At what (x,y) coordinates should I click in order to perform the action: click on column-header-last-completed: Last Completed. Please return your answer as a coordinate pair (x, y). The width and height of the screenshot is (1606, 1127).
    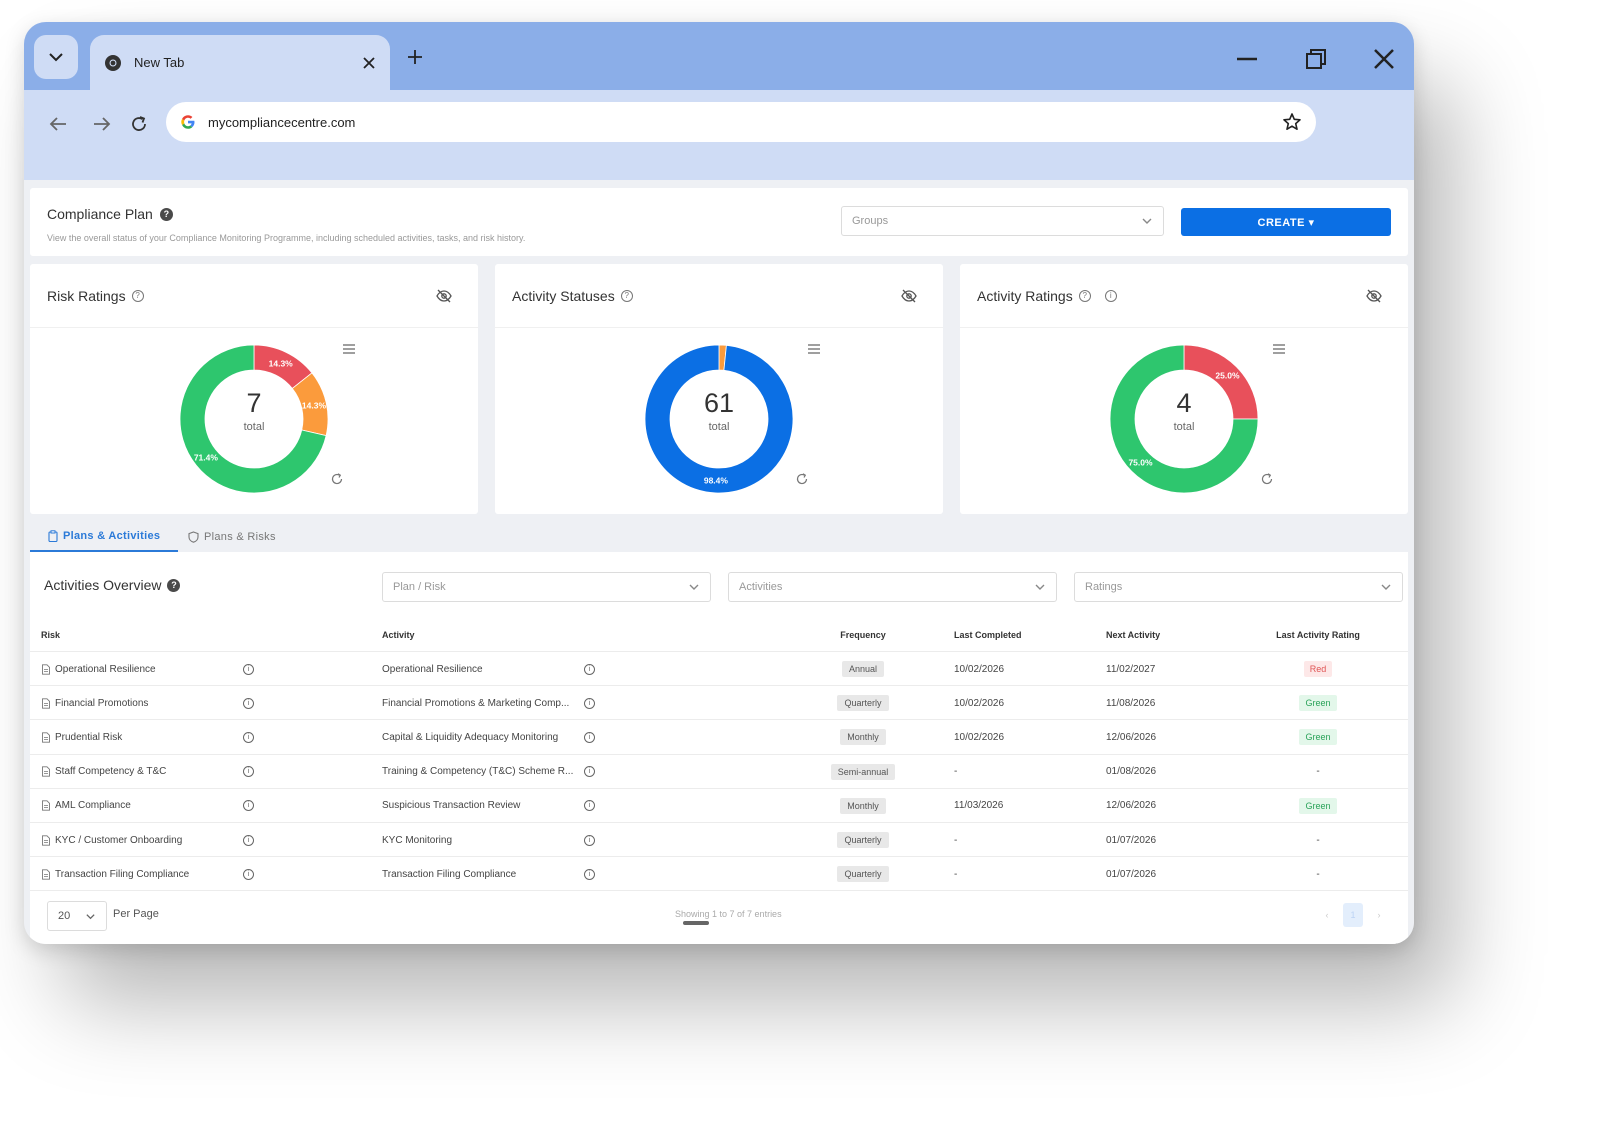
    Looking at the image, I should click on (988, 635).